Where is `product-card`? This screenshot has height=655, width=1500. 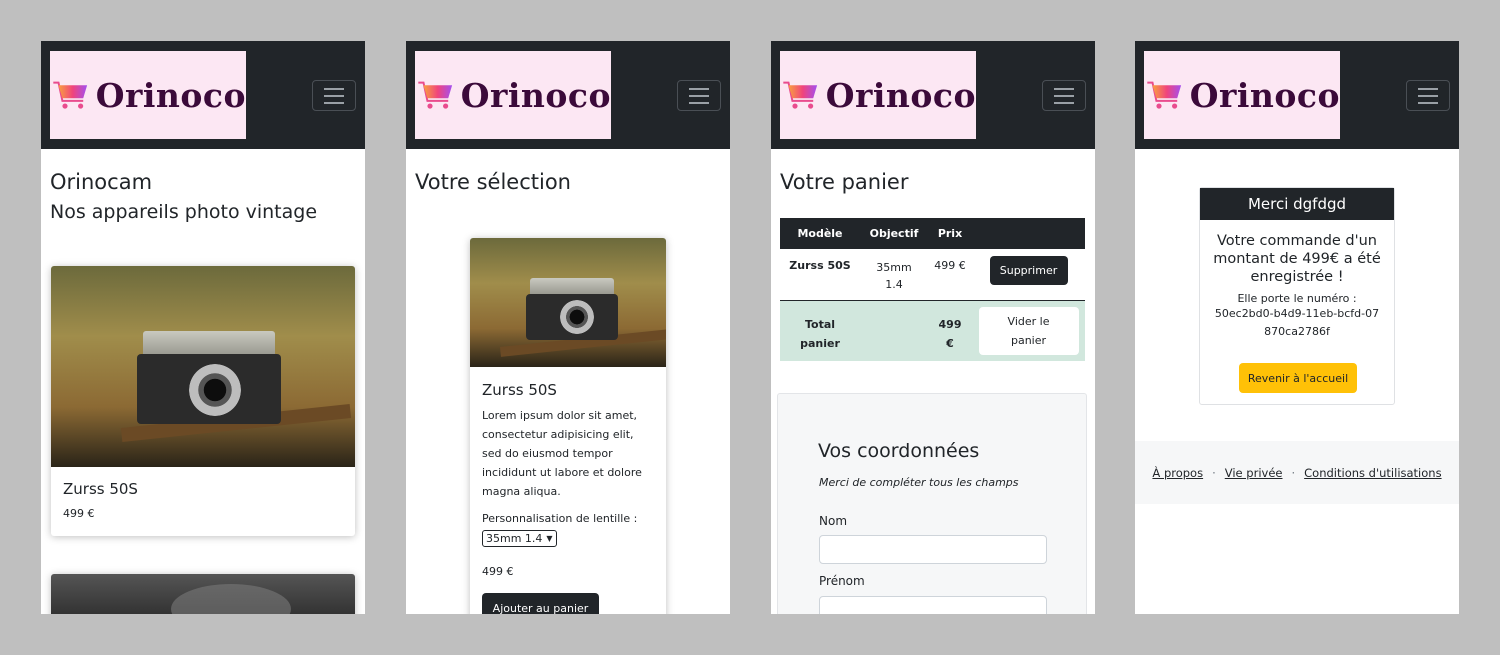
product-card is located at coordinates (203, 594).